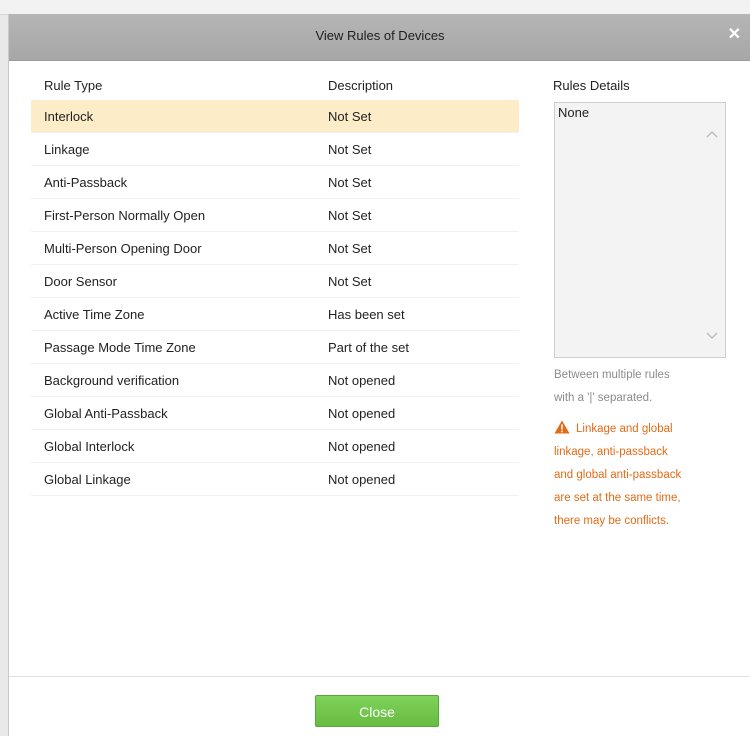 This screenshot has height=736, width=750. Describe the element at coordinates (275, 413) in the screenshot. I see `table-row: Global Anti-Passback Not opened` at that location.